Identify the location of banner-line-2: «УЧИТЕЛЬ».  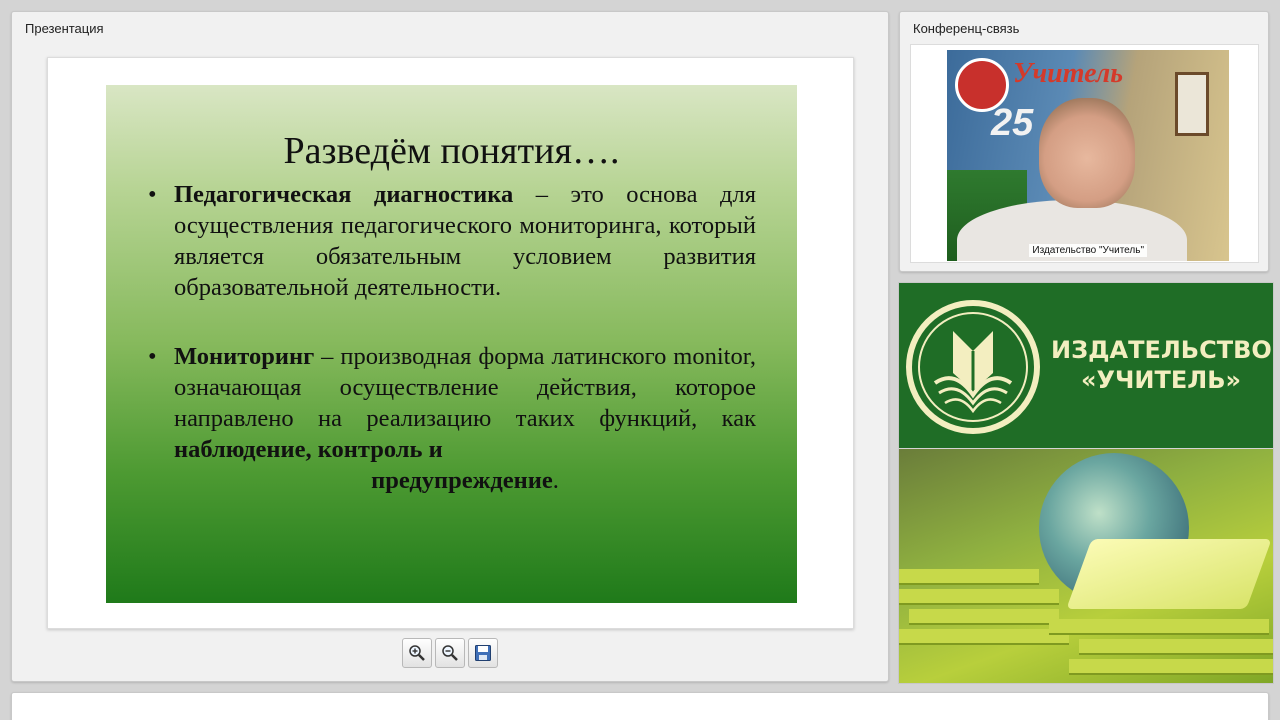
(1161, 380).